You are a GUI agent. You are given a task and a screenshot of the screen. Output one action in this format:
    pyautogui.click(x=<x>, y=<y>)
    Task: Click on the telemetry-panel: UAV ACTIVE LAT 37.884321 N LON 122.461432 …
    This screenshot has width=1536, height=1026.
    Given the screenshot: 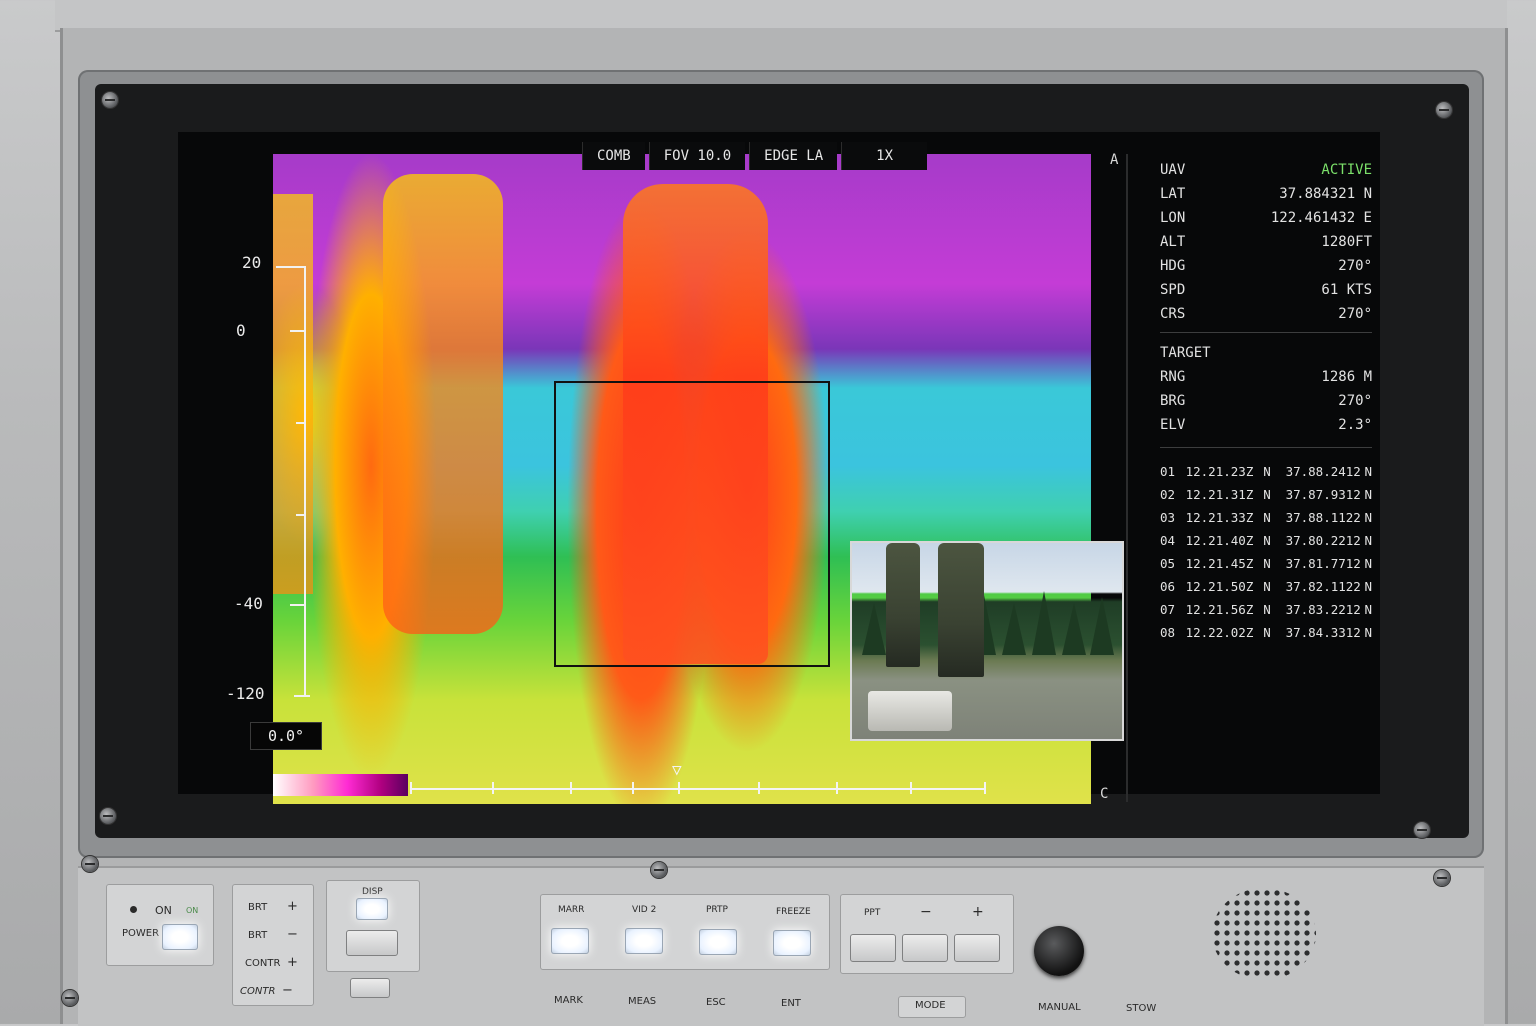 What is the action you would take?
    pyautogui.click(x=1266, y=401)
    